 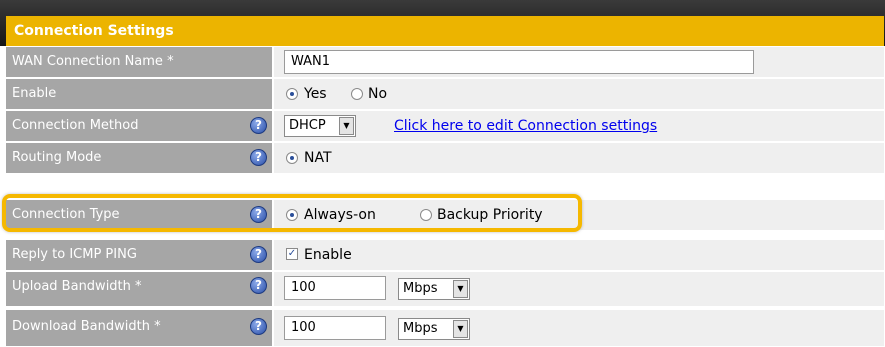 I want to click on routing-mode-cell: NAT, so click(x=579, y=158).